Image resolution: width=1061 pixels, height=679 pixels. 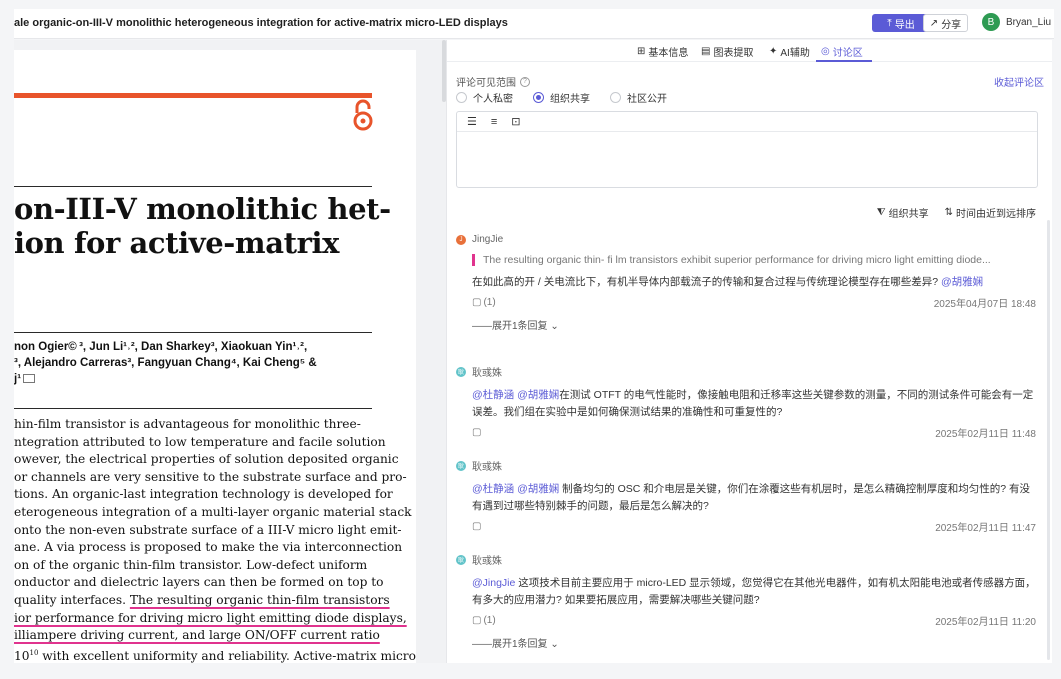 I want to click on radio-community-public: 社区公开, so click(x=638, y=97).